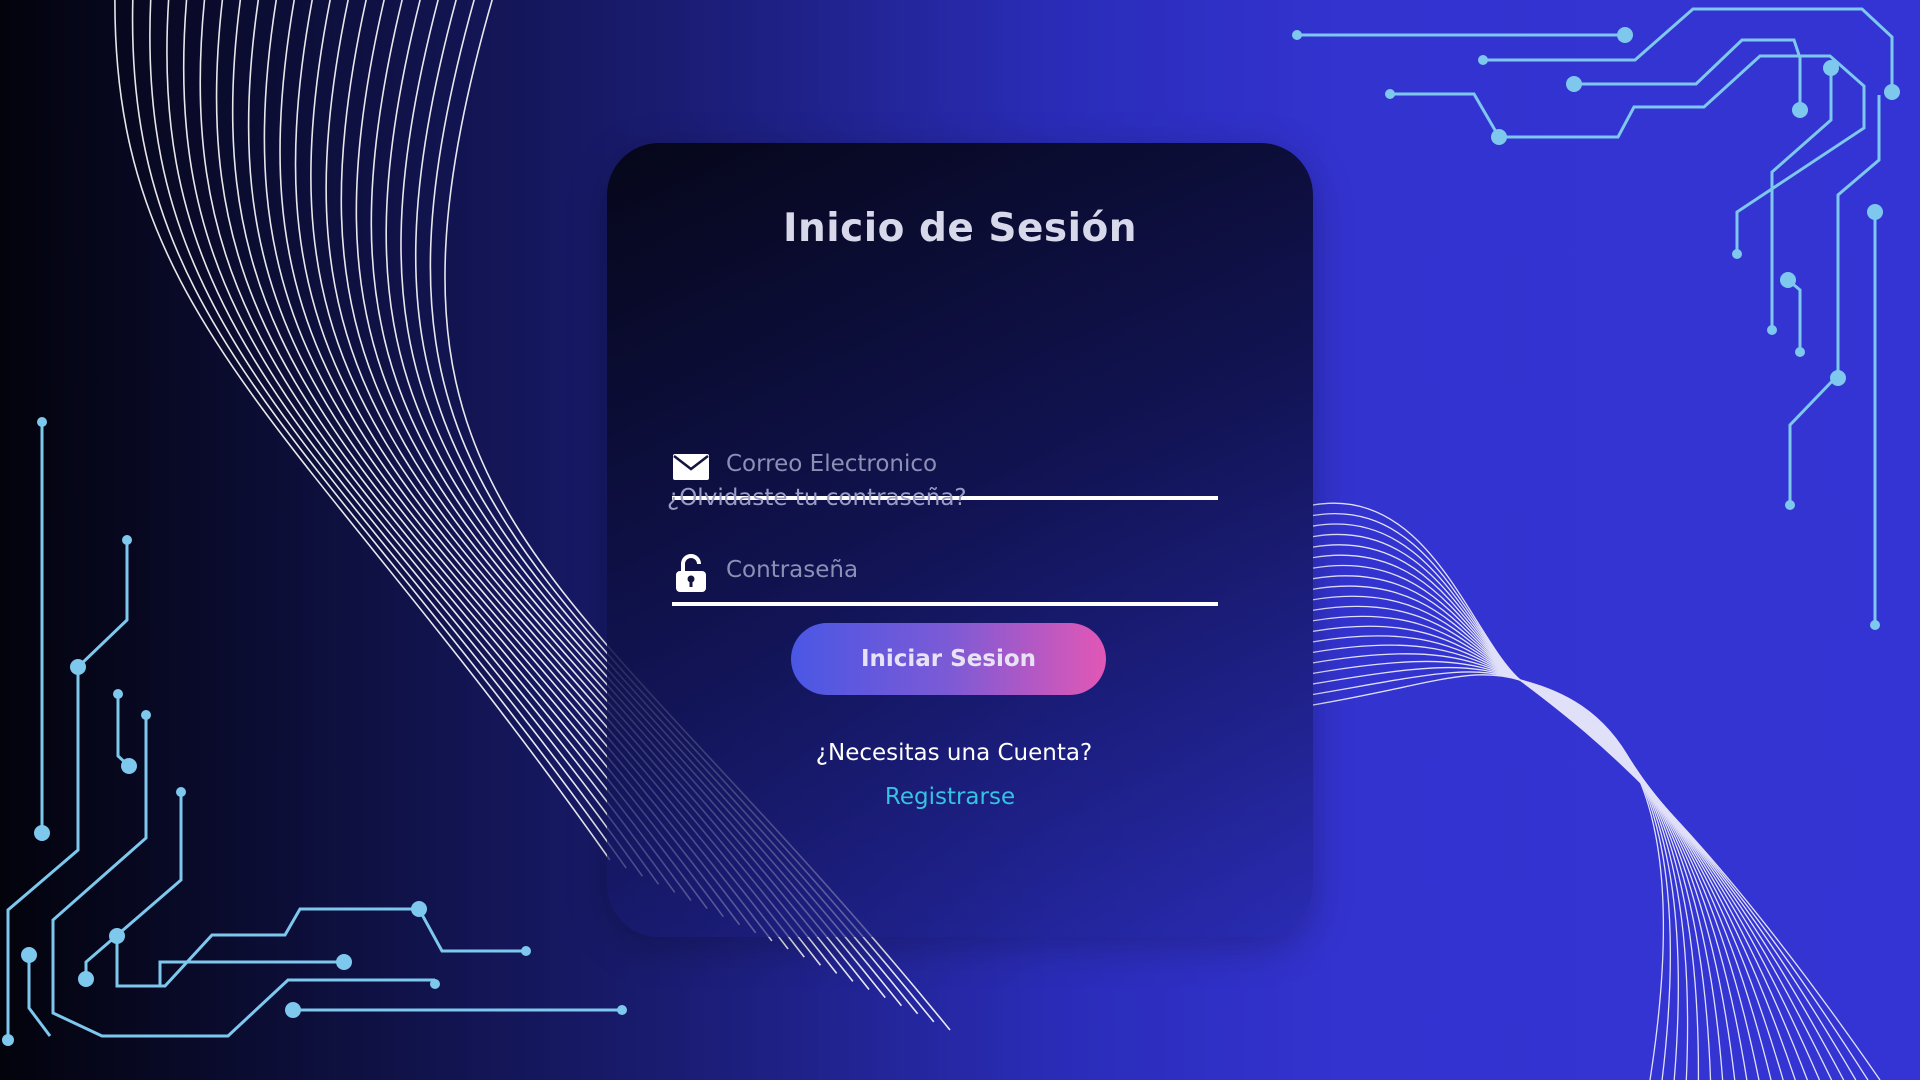  What do you see at coordinates (950, 797) in the screenshot?
I see `register-link: Registrarse` at bounding box center [950, 797].